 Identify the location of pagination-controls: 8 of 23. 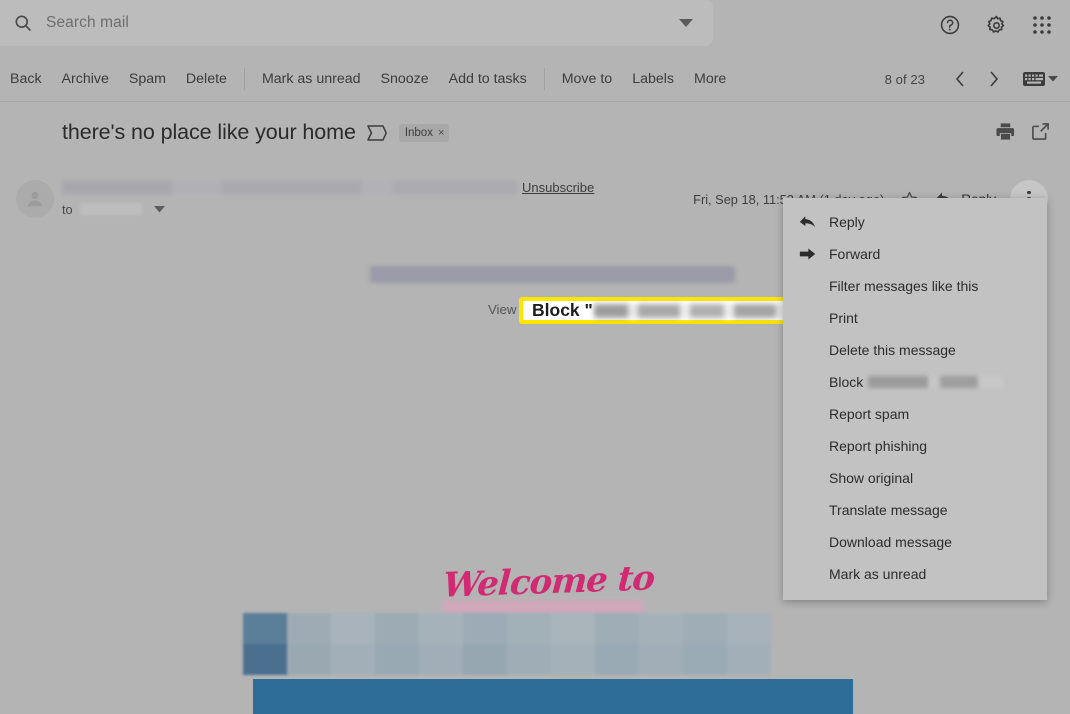
(973, 79).